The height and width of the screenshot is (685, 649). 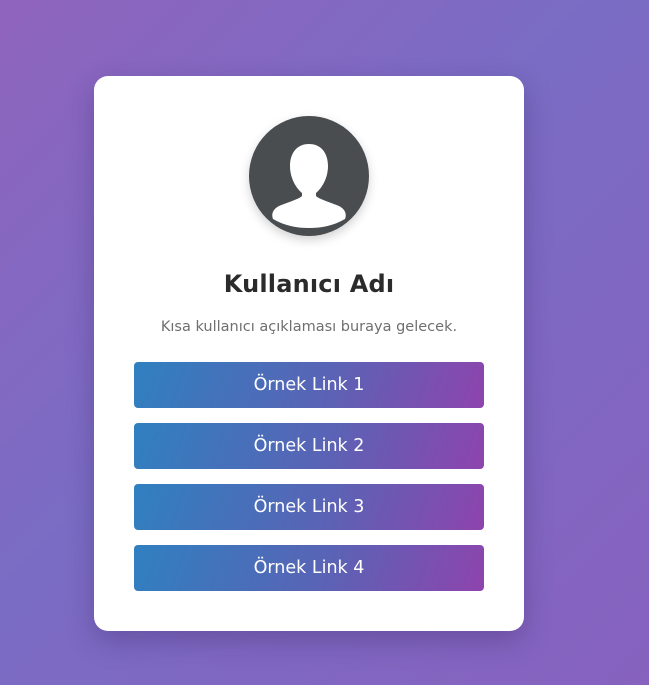 What do you see at coordinates (309, 568) in the screenshot?
I see `link-button-4: Örnek Link 4` at bounding box center [309, 568].